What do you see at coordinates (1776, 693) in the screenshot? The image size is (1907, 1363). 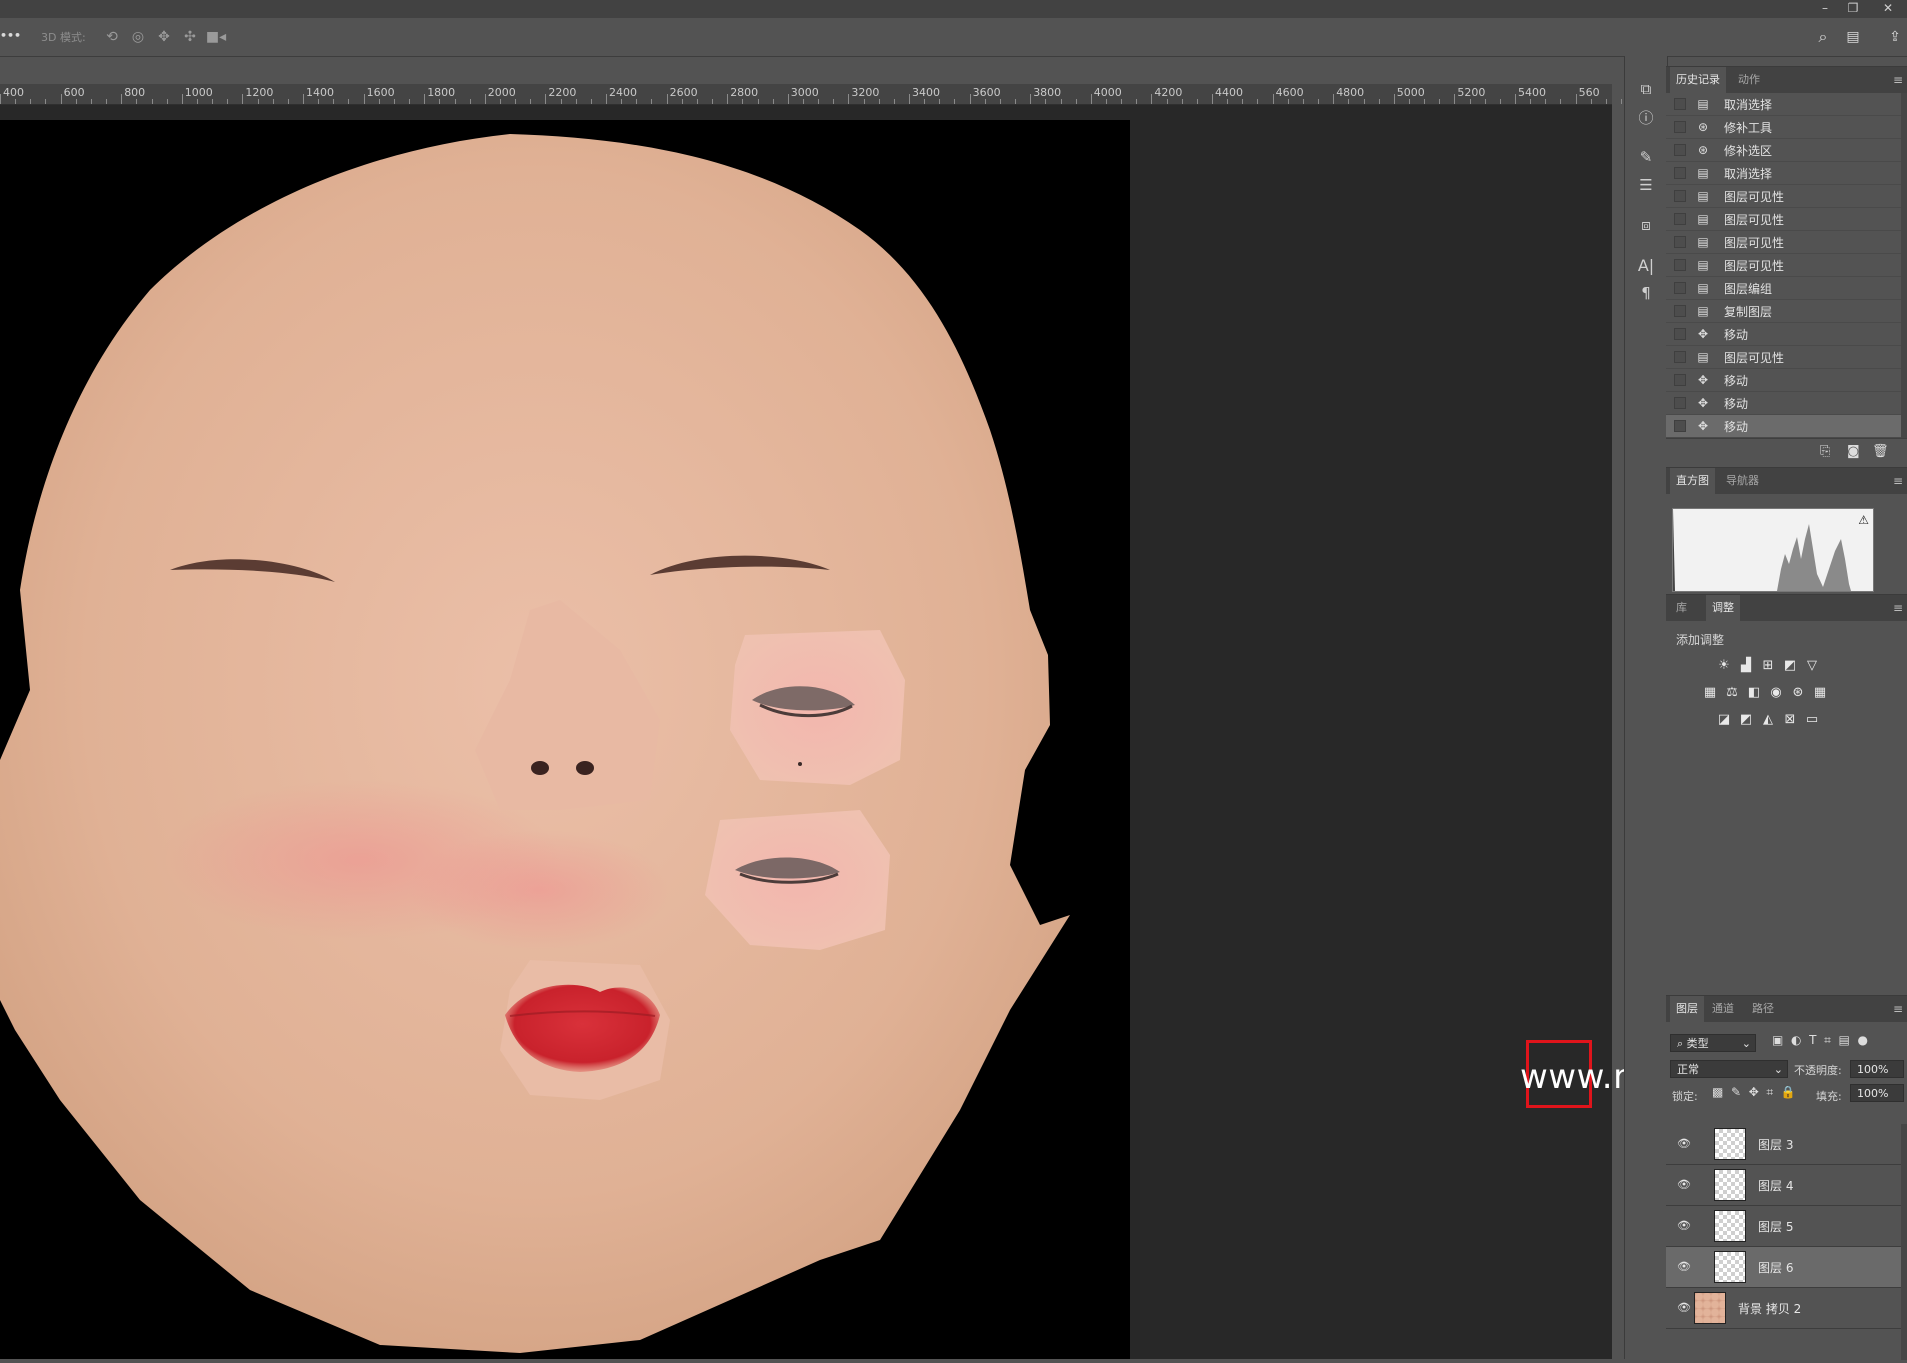 I see `photo-filter-icon: ◉` at bounding box center [1776, 693].